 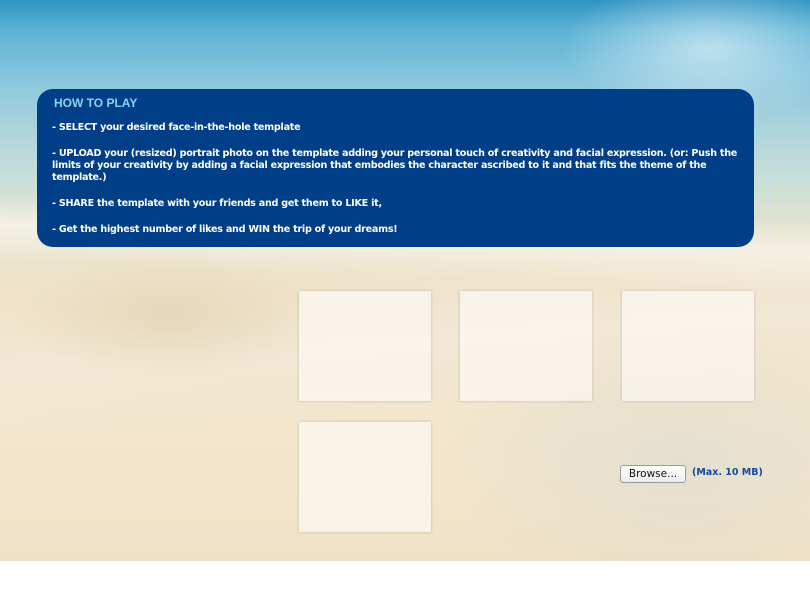 What do you see at coordinates (727, 472) in the screenshot?
I see `max-size-note: (Max. 10 MB)` at bounding box center [727, 472].